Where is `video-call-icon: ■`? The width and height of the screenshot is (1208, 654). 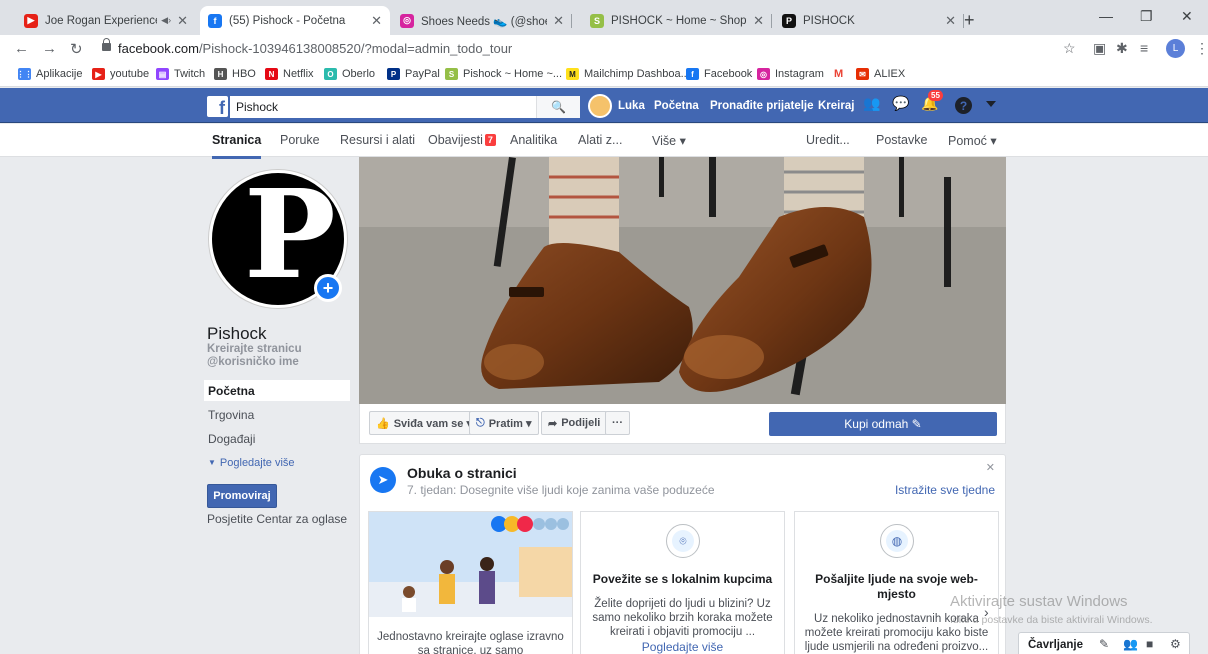
video-call-icon: ■ is located at coordinates (1149, 644).